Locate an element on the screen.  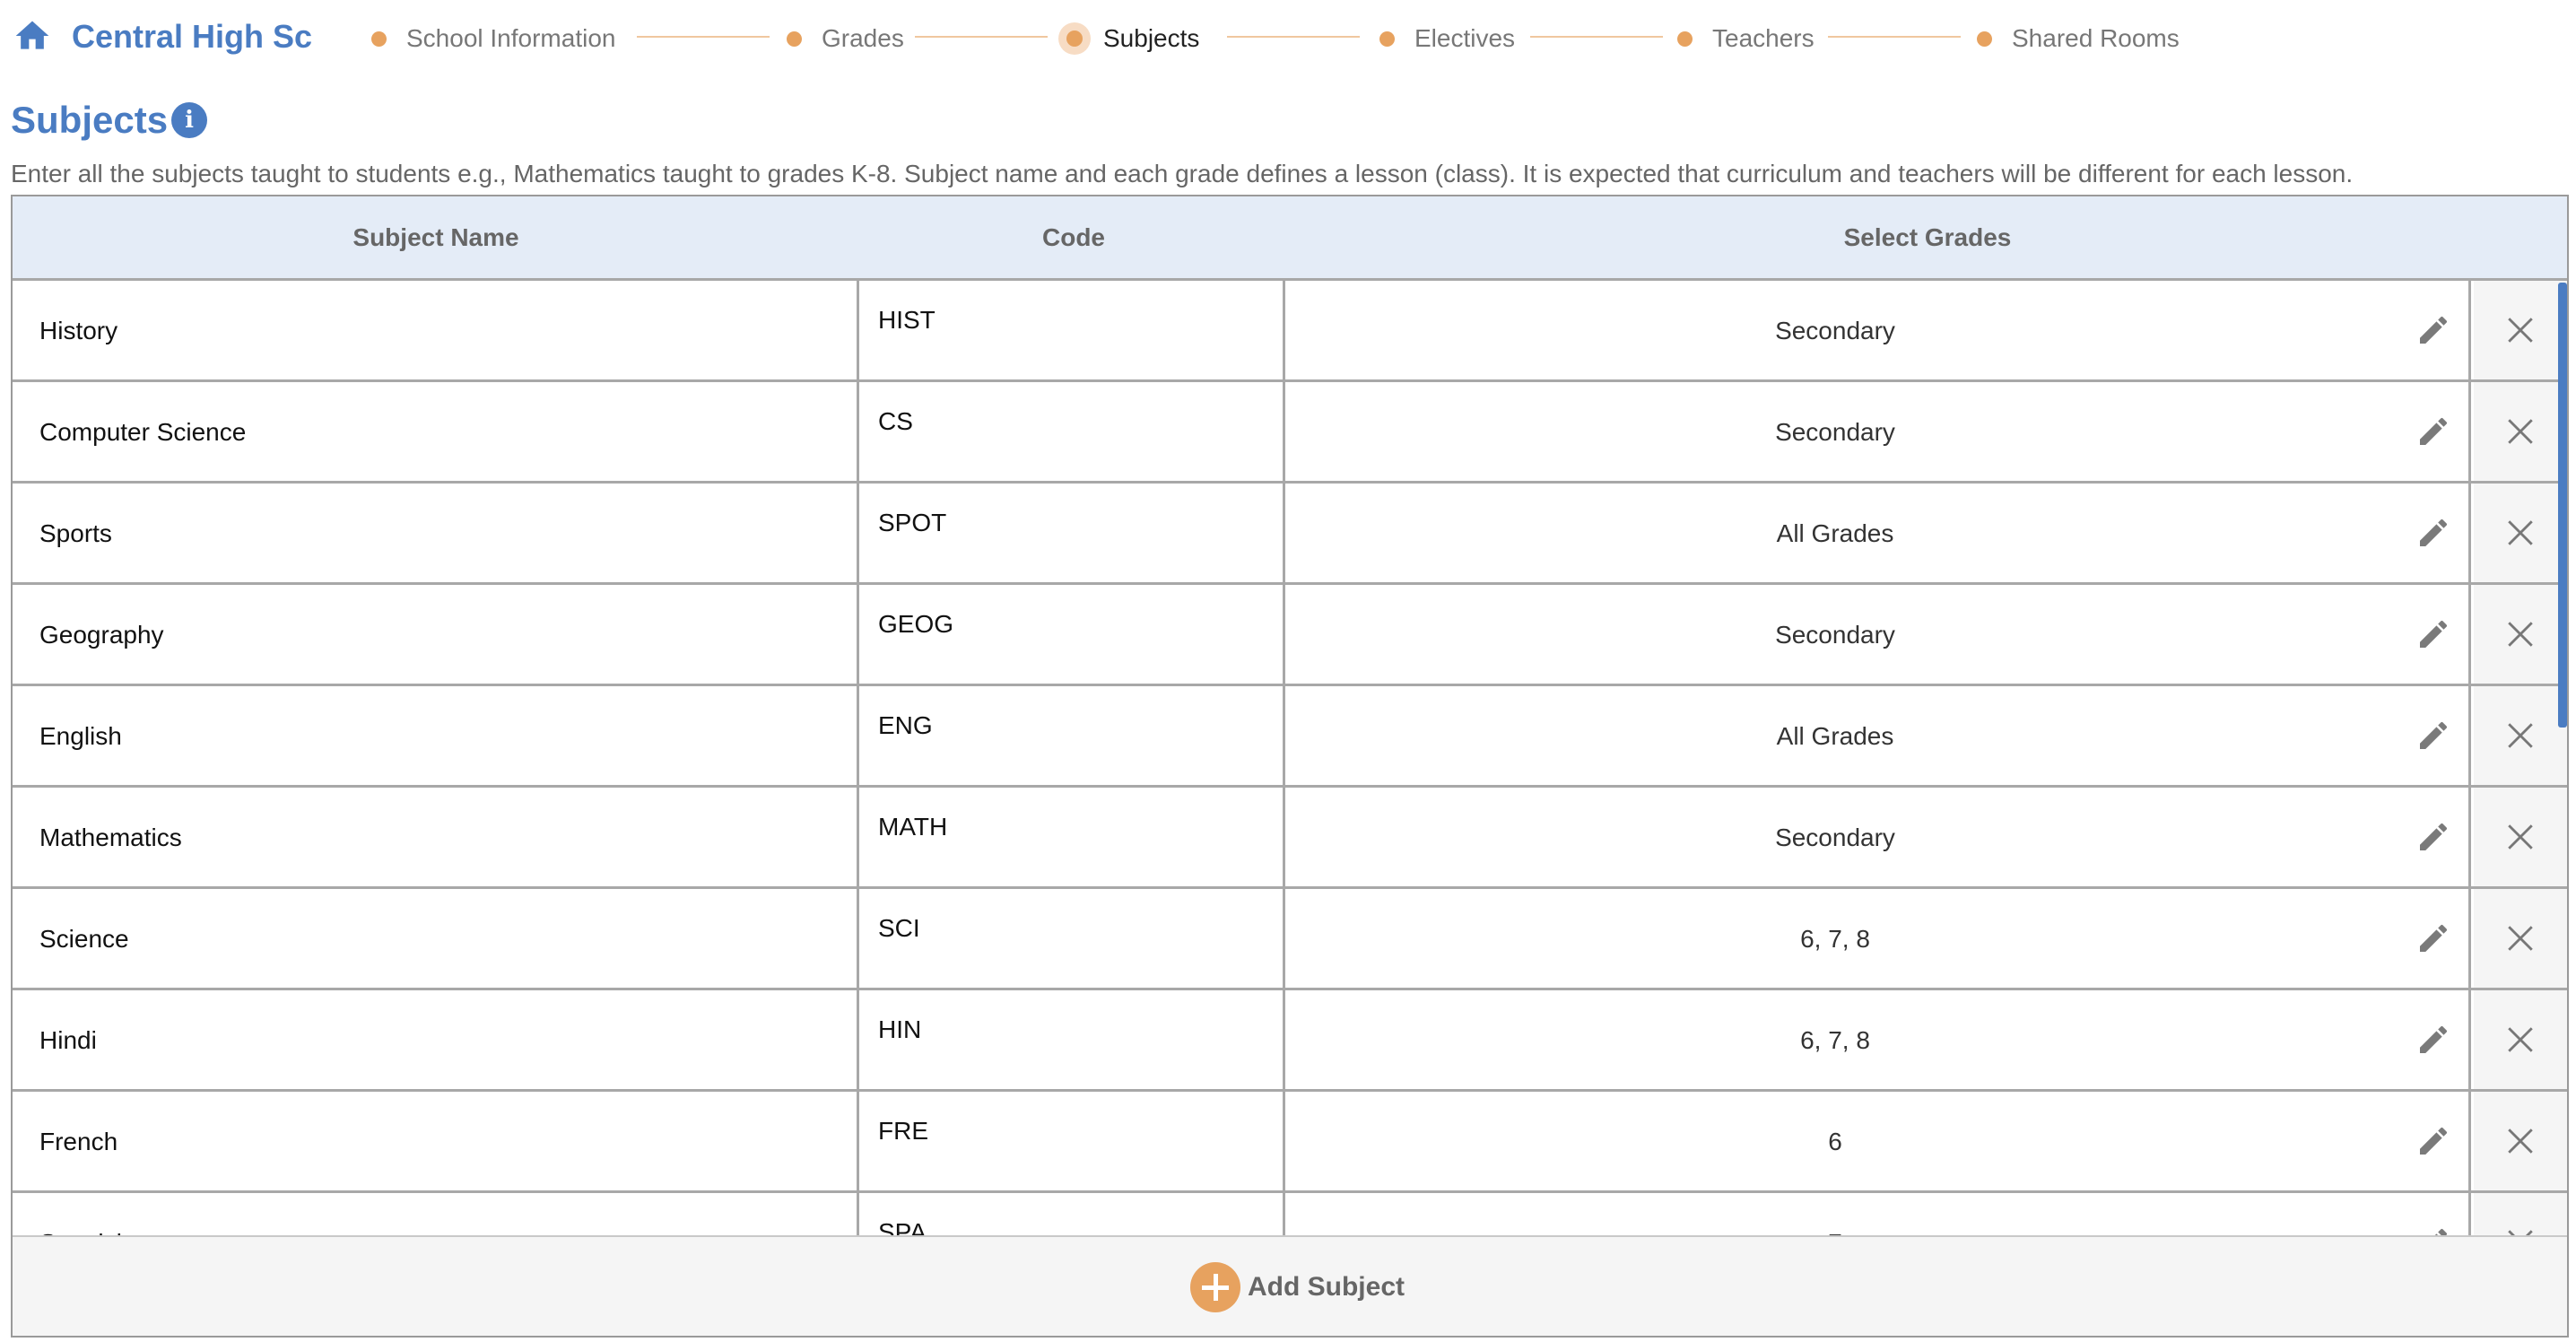
table-row: Sports SPOT All Grades is located at coordinates (1290, 534).